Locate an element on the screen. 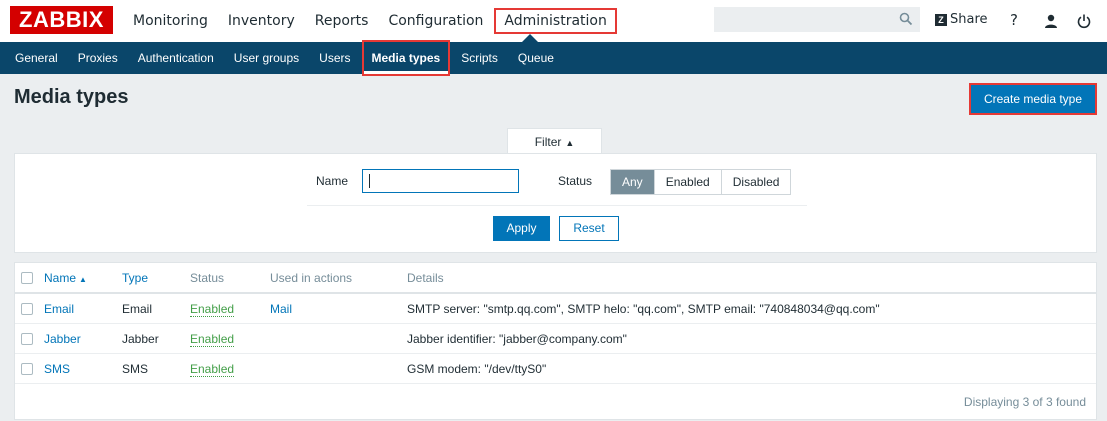 The height and width of the screenshot is (421, 1107). create-media-type-label: Create media type is located at coordinates (1033, 99).